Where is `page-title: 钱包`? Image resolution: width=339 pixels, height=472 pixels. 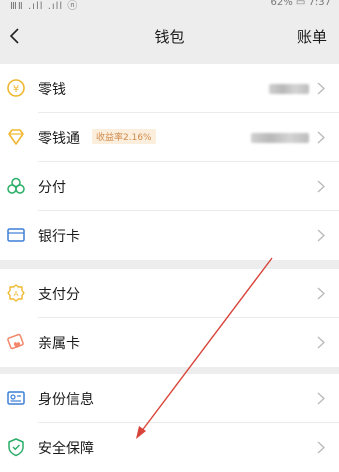 page-title: 钱包 is located at coordinates (169, 37).